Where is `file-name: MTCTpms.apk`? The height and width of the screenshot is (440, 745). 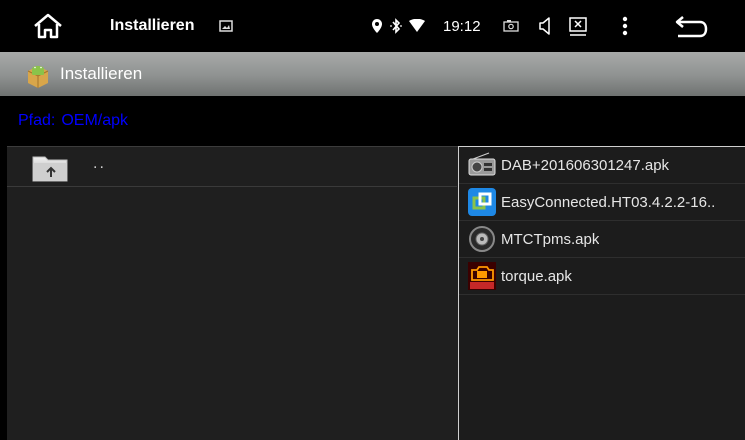
file-name: MTCTpms.apk is located at coordinates (550, 239).